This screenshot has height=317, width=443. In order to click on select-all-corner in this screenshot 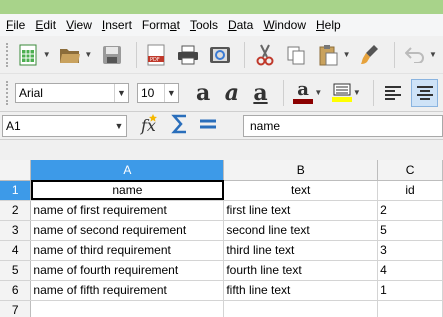, I will do `click(16, 170)`.